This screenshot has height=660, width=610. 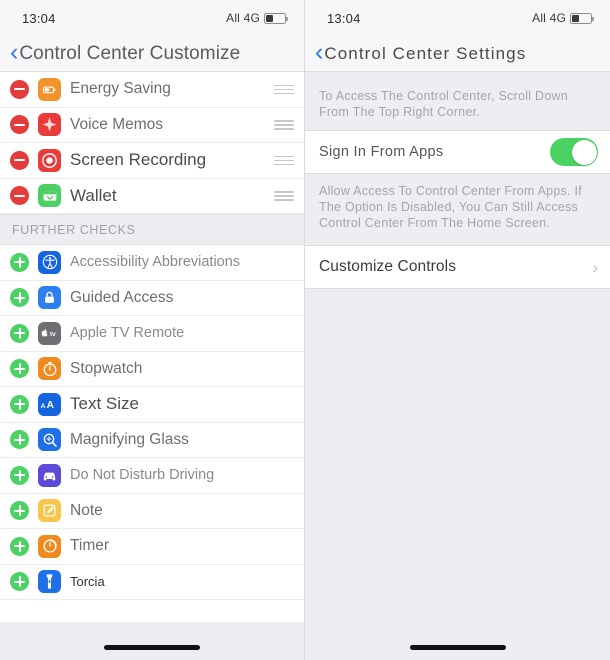 I want to click on note-icon, so click(x=49, y=511).